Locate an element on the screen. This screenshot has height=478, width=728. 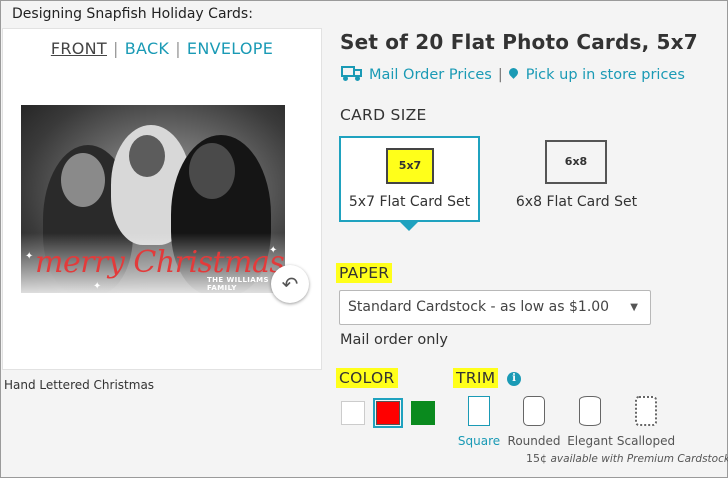
paper-label: PAPER is located at coordinates (364, 273).